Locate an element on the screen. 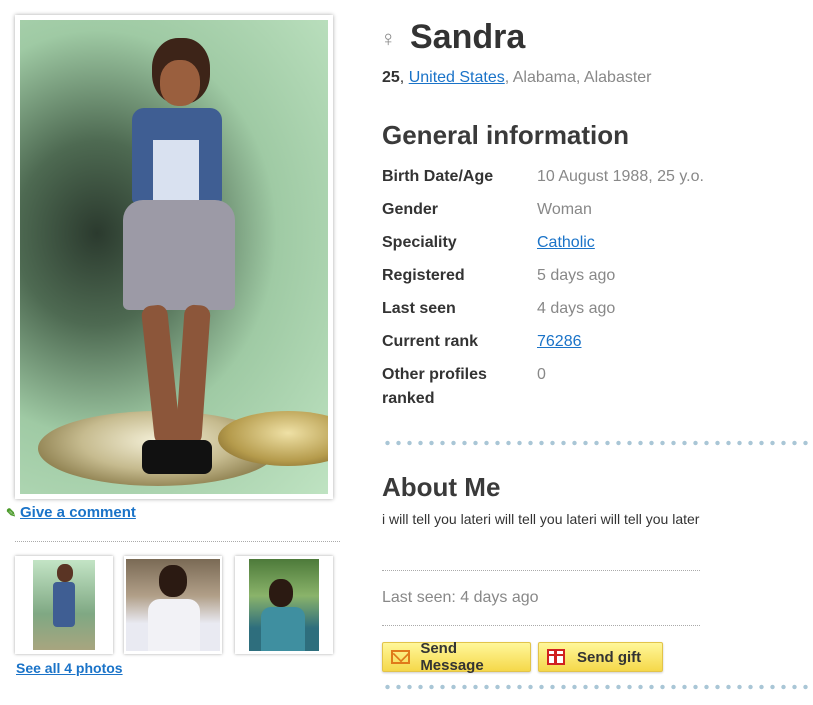  info-row: Speciality Catholic is located at coordinates (592, 247).